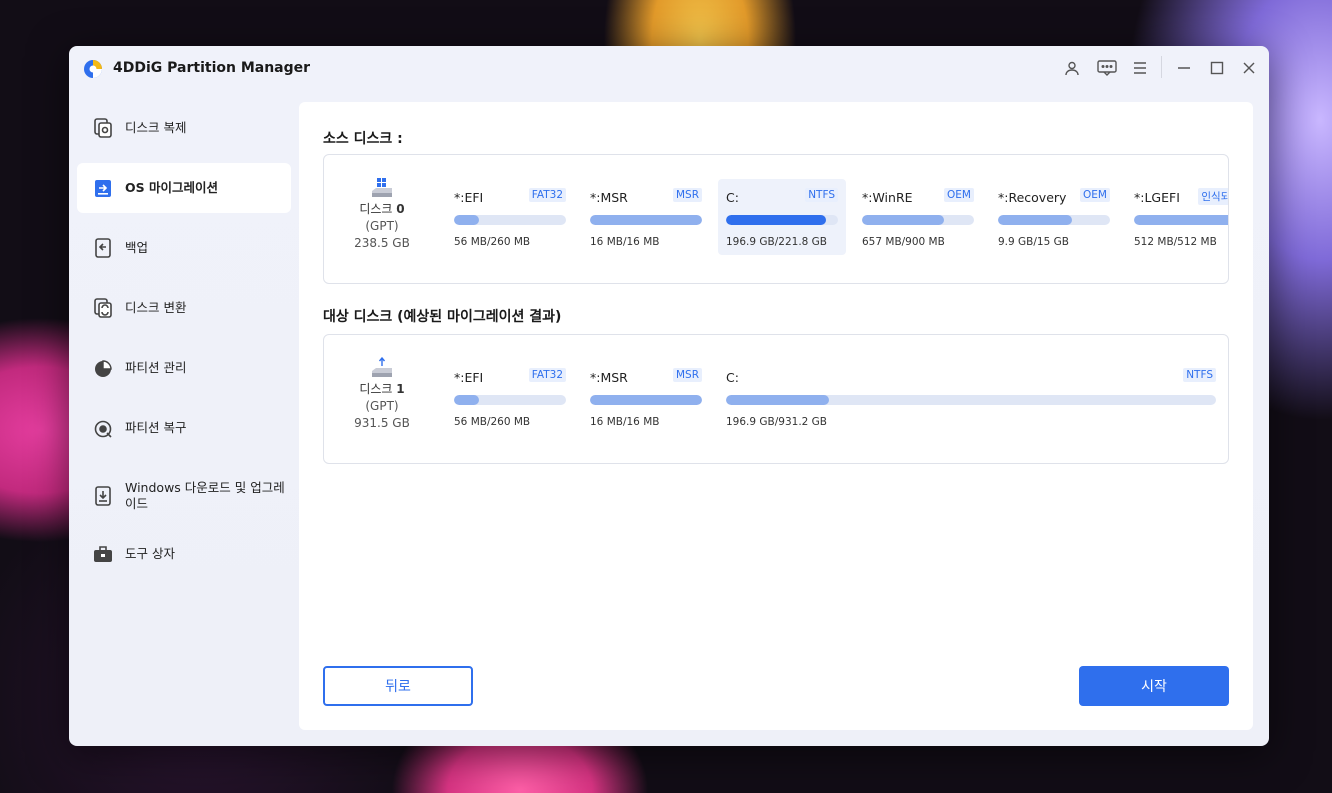 The width and height of the screenshot is (1332, 793). I want to click on minimize-icon, so click(1184, 68).